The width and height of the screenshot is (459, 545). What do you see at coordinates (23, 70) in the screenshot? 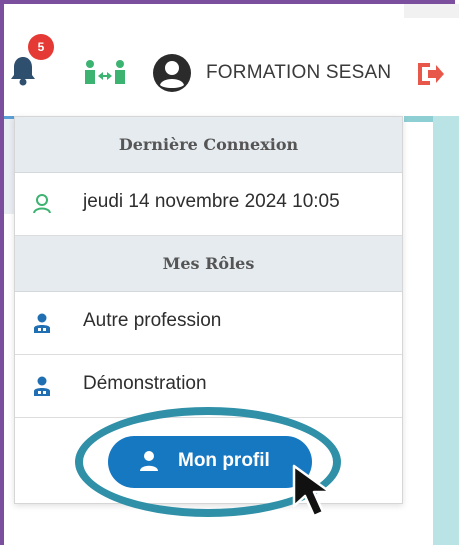
I see `bell-icon` at bounding box center [23, 70].